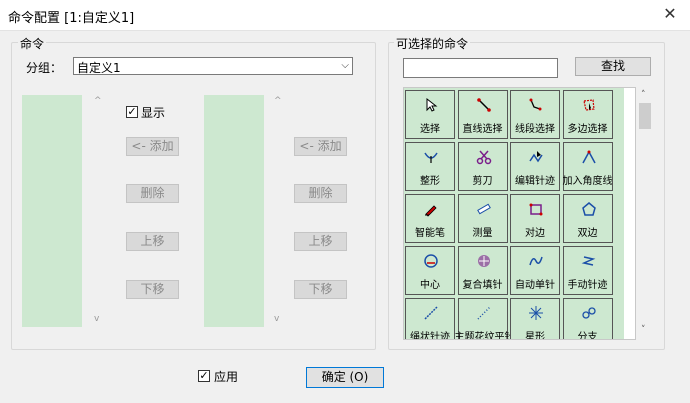 This screenshot has width=690, height=403. What do you see at coordinates (431, 261) in the screenshot?
I see `center-icon` at bounding box center [431, 261].